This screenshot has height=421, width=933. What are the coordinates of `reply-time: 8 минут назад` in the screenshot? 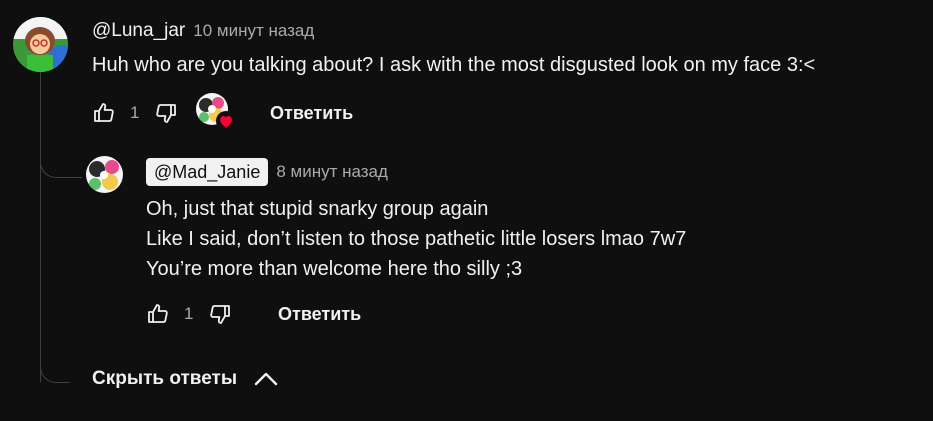 It's located at (332, 172).